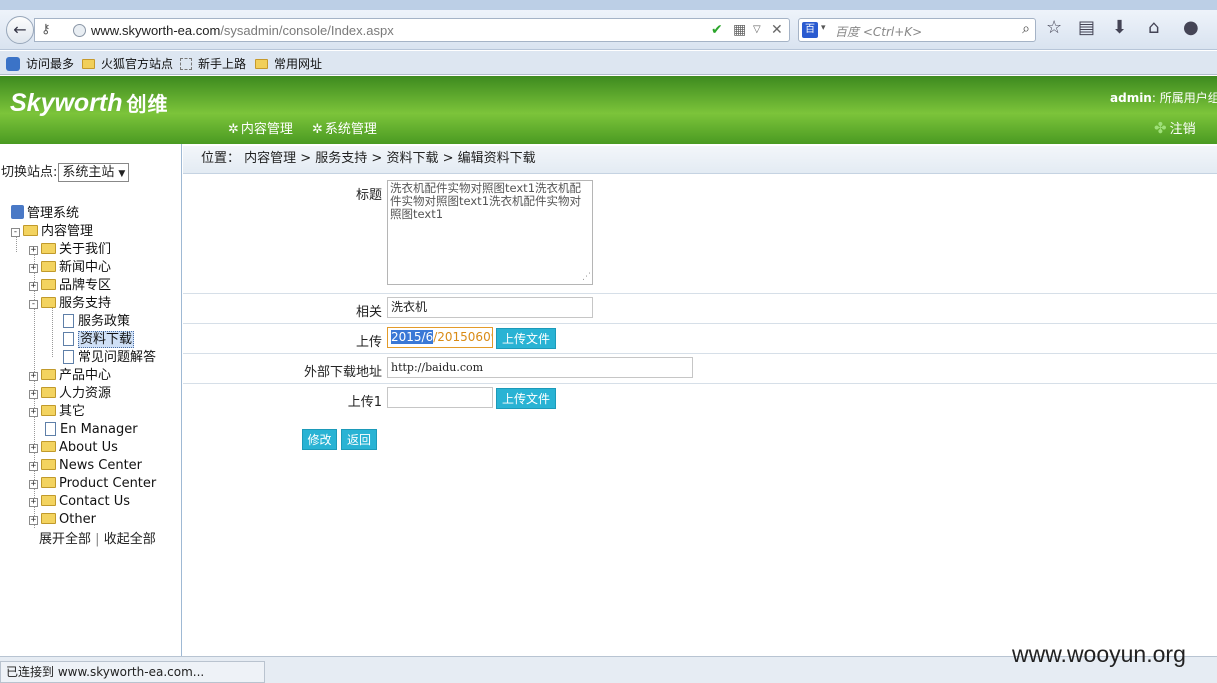 The height and width of the screenshot is (683, 1217). I want to click on site-switch-label: 切换站点:, so click(29, 172).